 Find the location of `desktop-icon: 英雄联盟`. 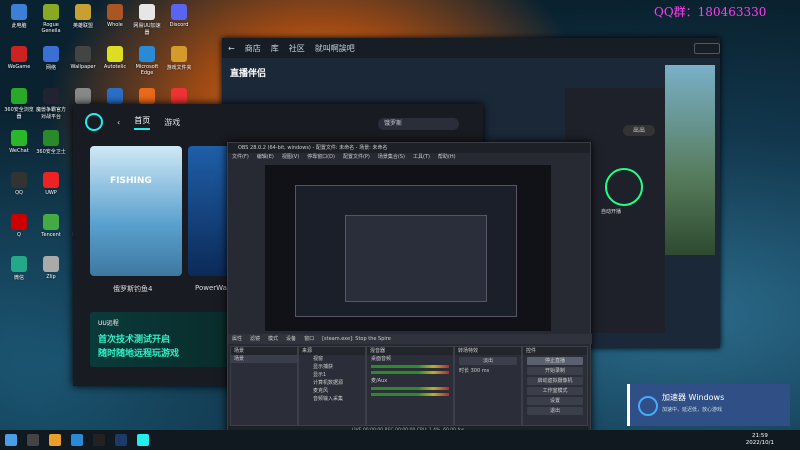

desktop-icon: 英雄联盟 is located at coordinates (83, 16).